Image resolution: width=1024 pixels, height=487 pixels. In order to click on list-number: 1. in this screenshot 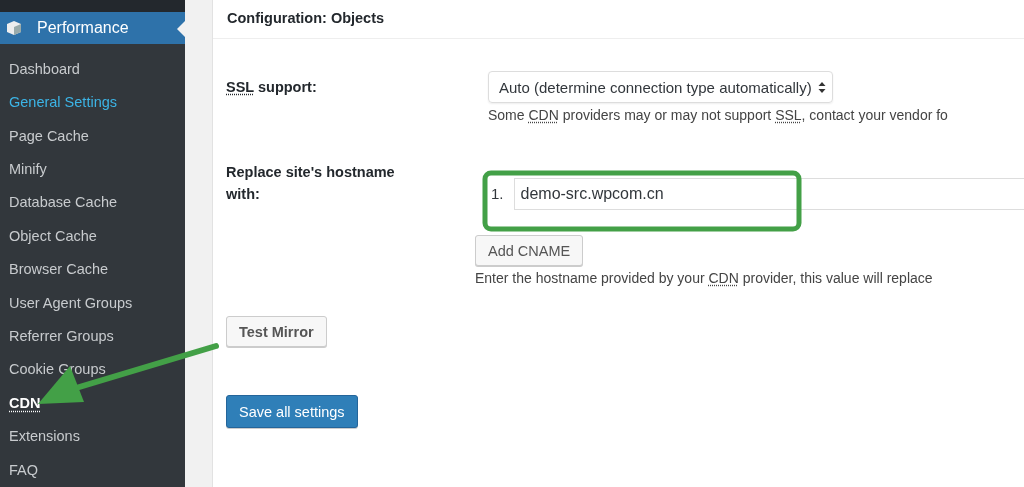, I will do `click(497, 193)`.